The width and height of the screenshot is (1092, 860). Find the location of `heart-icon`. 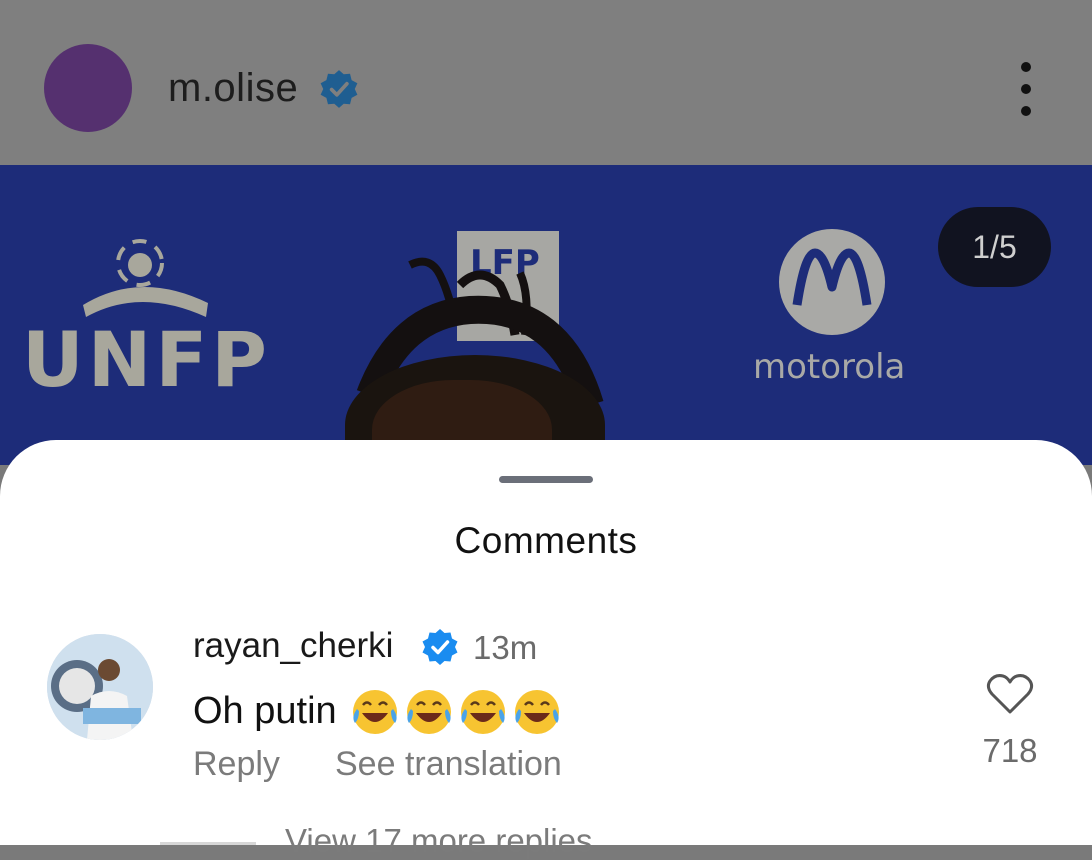

heart-icon is located at coordinates (1010, 694).